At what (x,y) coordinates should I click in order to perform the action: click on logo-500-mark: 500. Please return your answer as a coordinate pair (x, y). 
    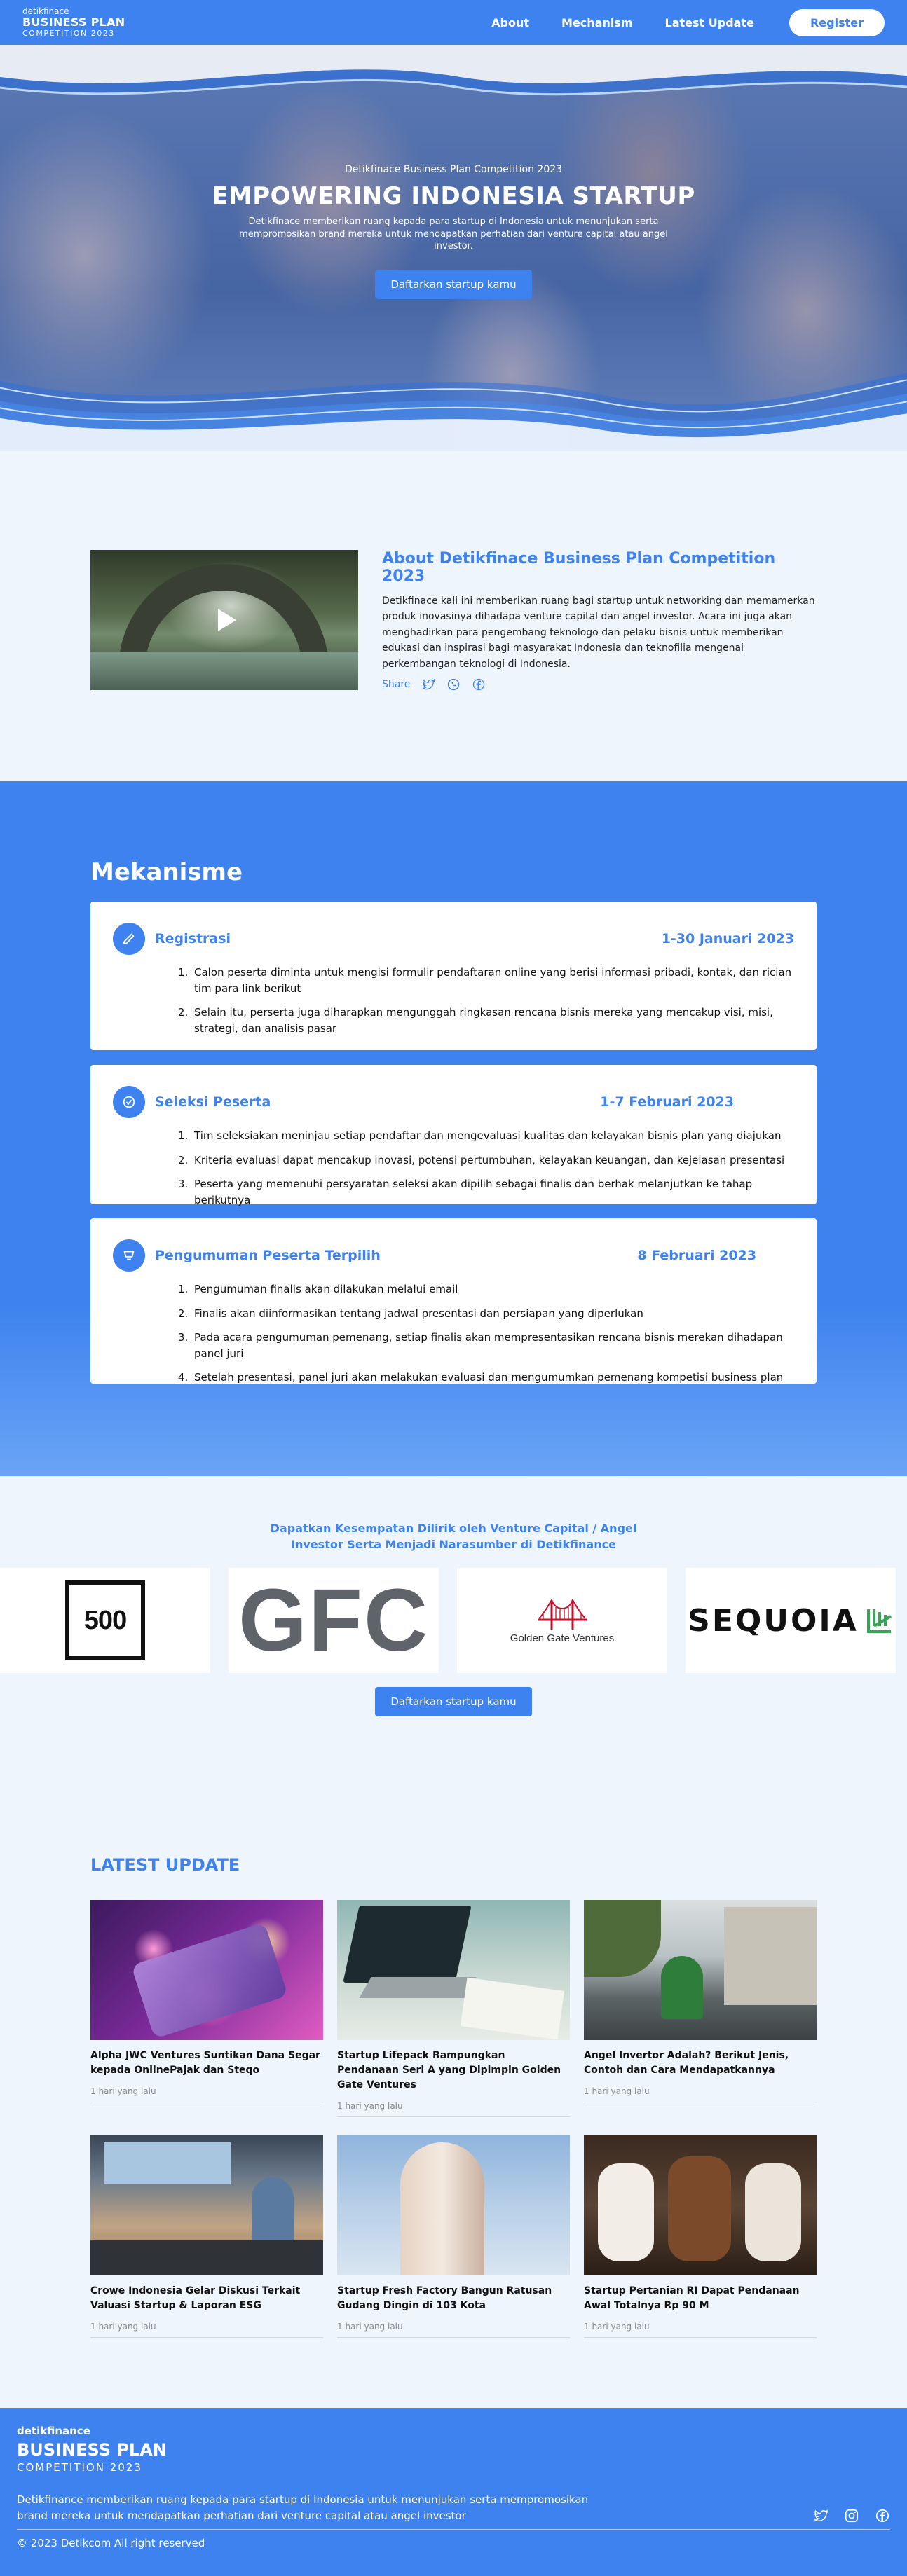
    Looking at the image, I should click on (105, 1620).